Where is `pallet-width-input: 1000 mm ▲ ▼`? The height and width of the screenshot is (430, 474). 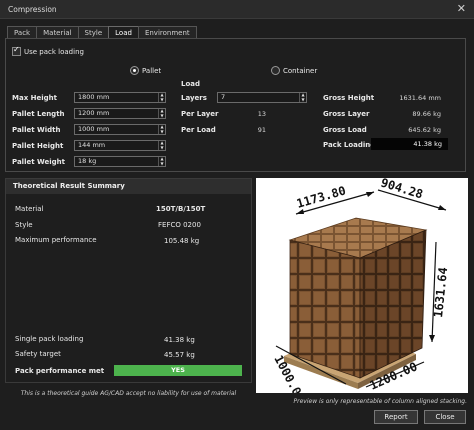 pallet-width-input: 1000 mm ▲ ▼ is located at coordinates (120, 129).